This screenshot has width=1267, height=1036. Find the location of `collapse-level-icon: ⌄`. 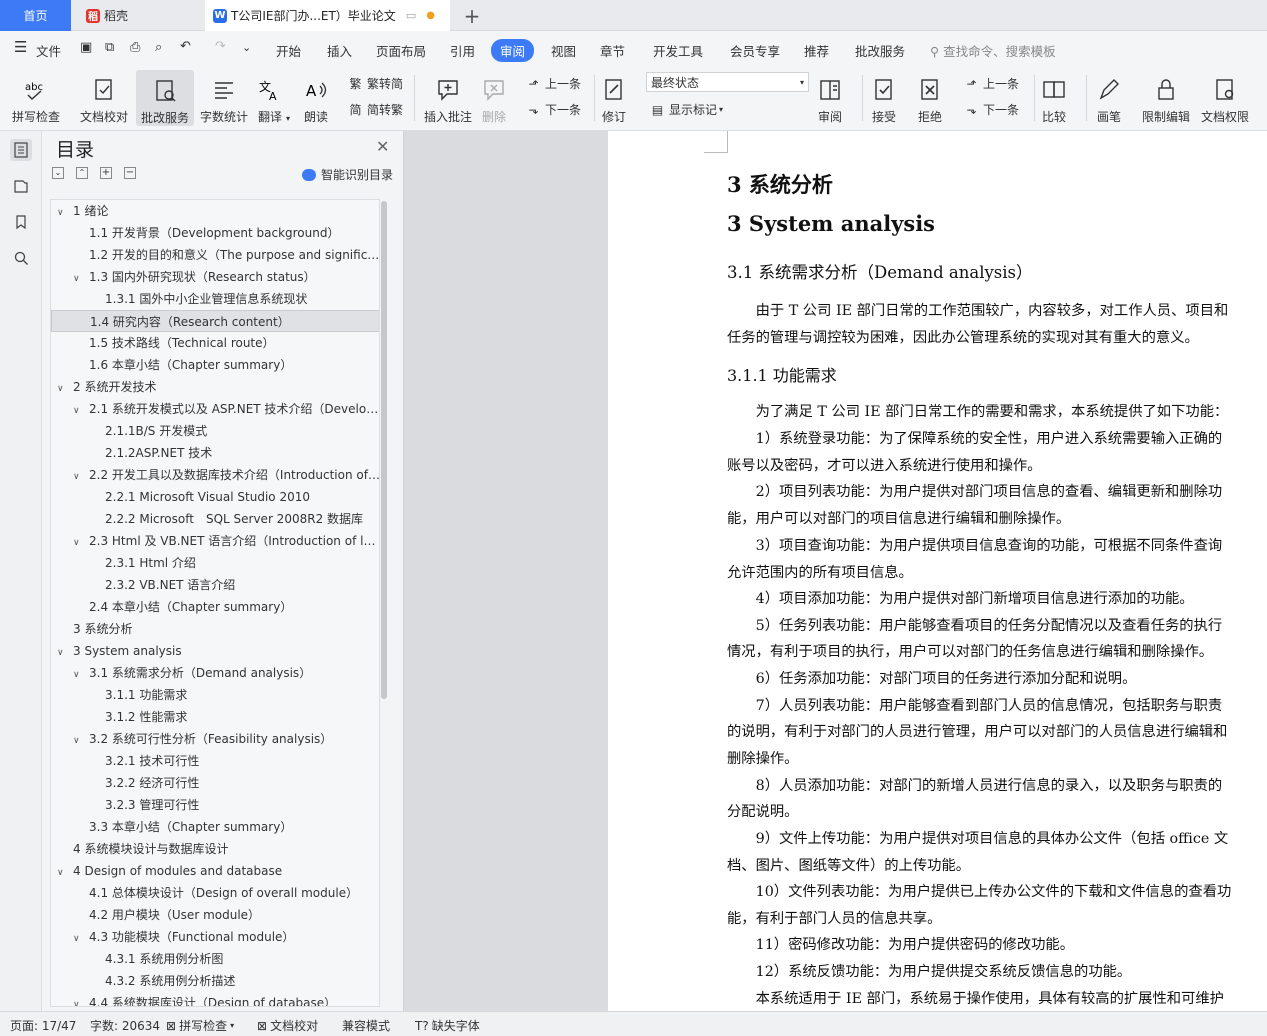

collapse-level-icon: ⌄ is located at coordinates (58, 173).